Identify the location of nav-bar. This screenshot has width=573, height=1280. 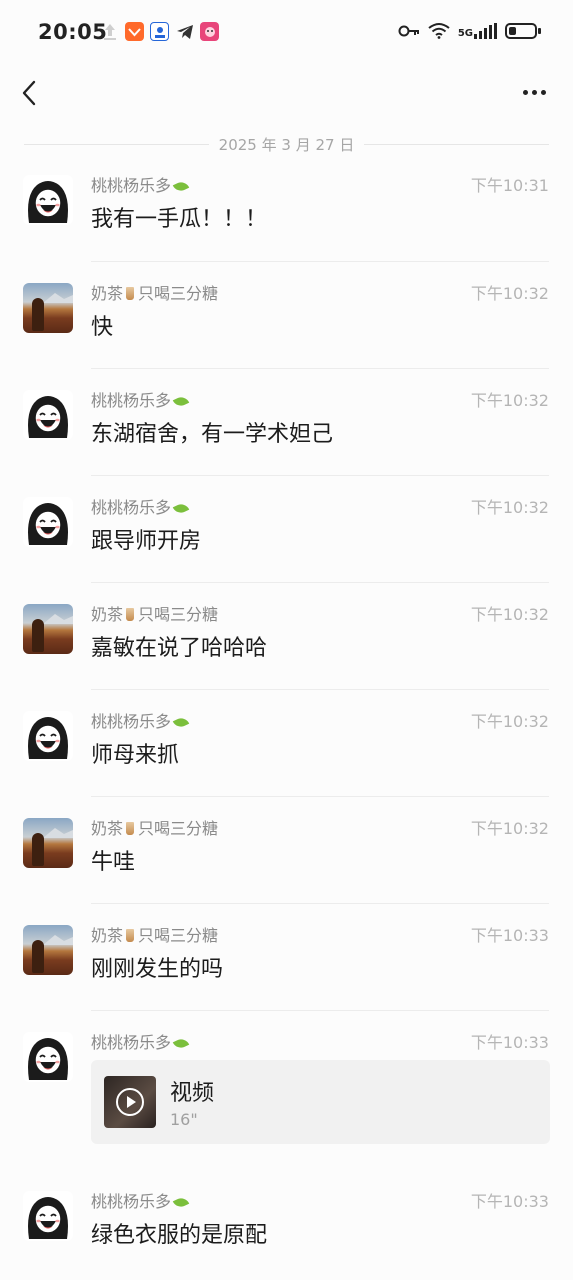
(286, 94).